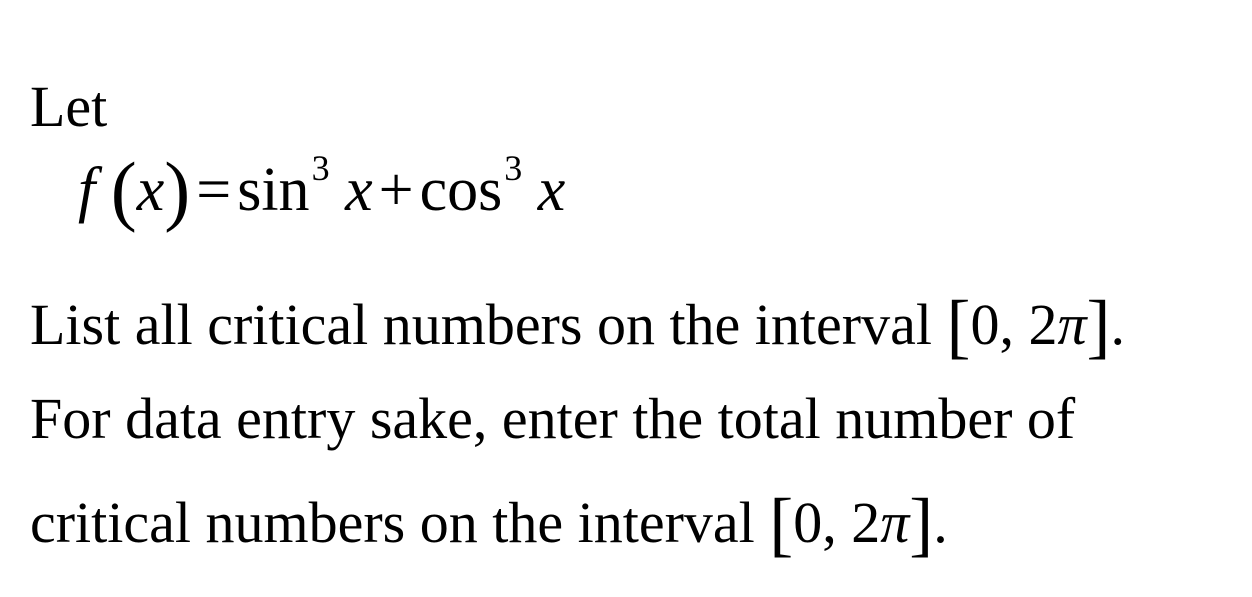  What do you see at coordinates (551, 190) in the screenshot?
I see `cos-variable: x` at bounding box center [551, 190].